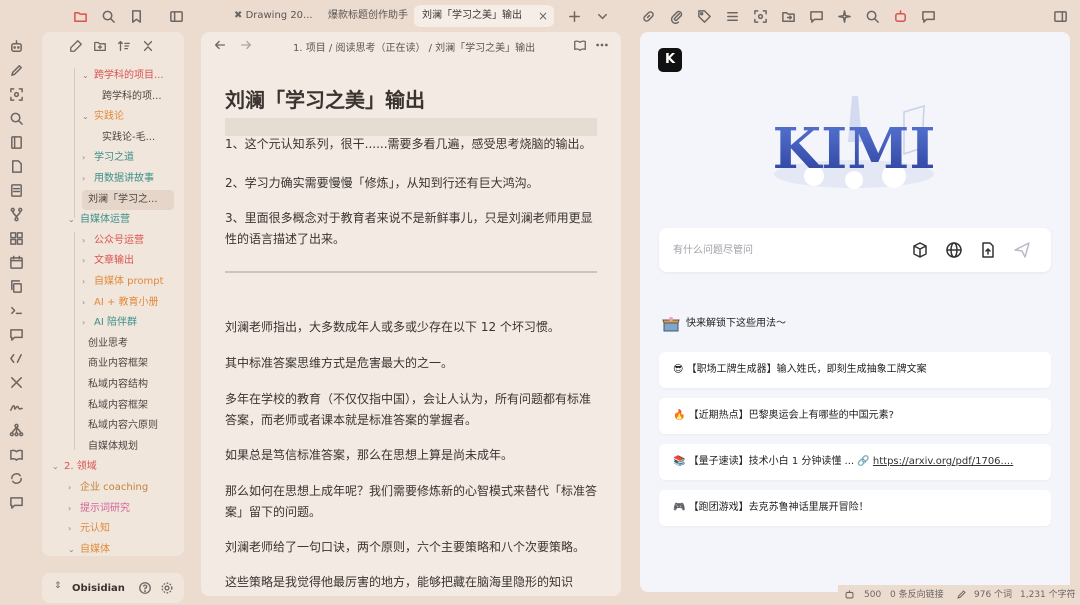 The width and height of the screenshot is (1080, 605). Describe the element at coordinates (121, 220) in the screenshot. I see `tree-item: ⌄ 自媒体运营` at that location.